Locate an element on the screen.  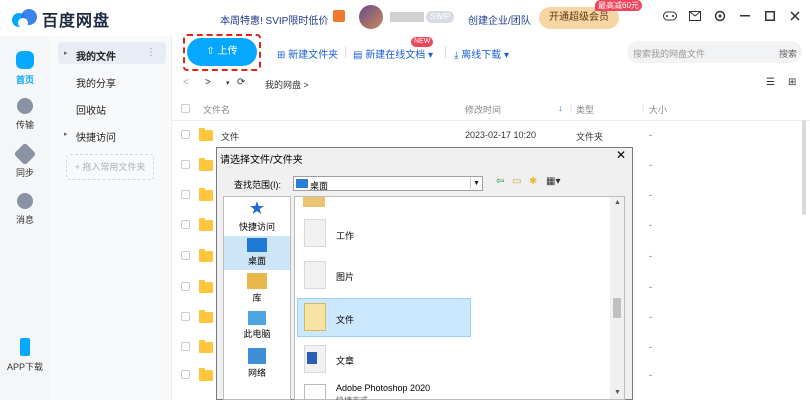
new-online-doc-button: ▤ 新建在线文档 ▾ is located at coordinates (393, 53).